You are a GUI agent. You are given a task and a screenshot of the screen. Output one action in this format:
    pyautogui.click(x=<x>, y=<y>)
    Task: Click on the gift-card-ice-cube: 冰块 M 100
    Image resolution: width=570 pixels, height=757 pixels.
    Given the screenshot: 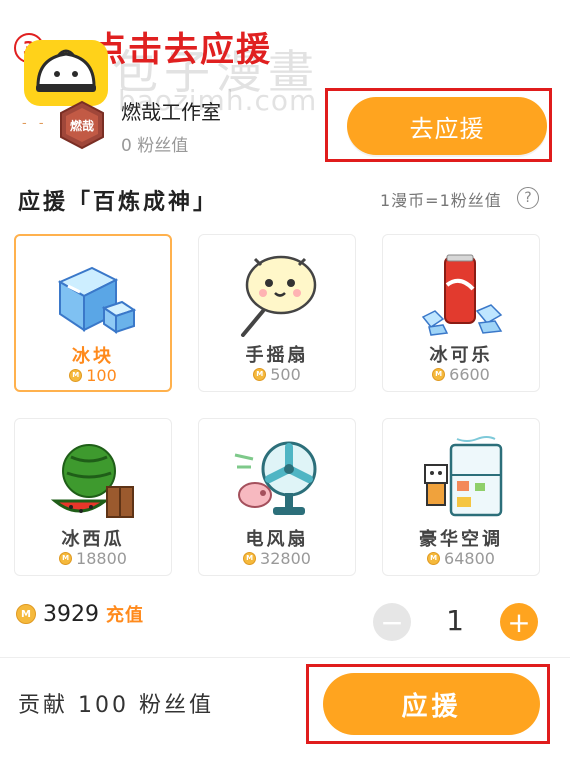 What is the action you would take?
    pyautogui.click(x=93, y=313)
    